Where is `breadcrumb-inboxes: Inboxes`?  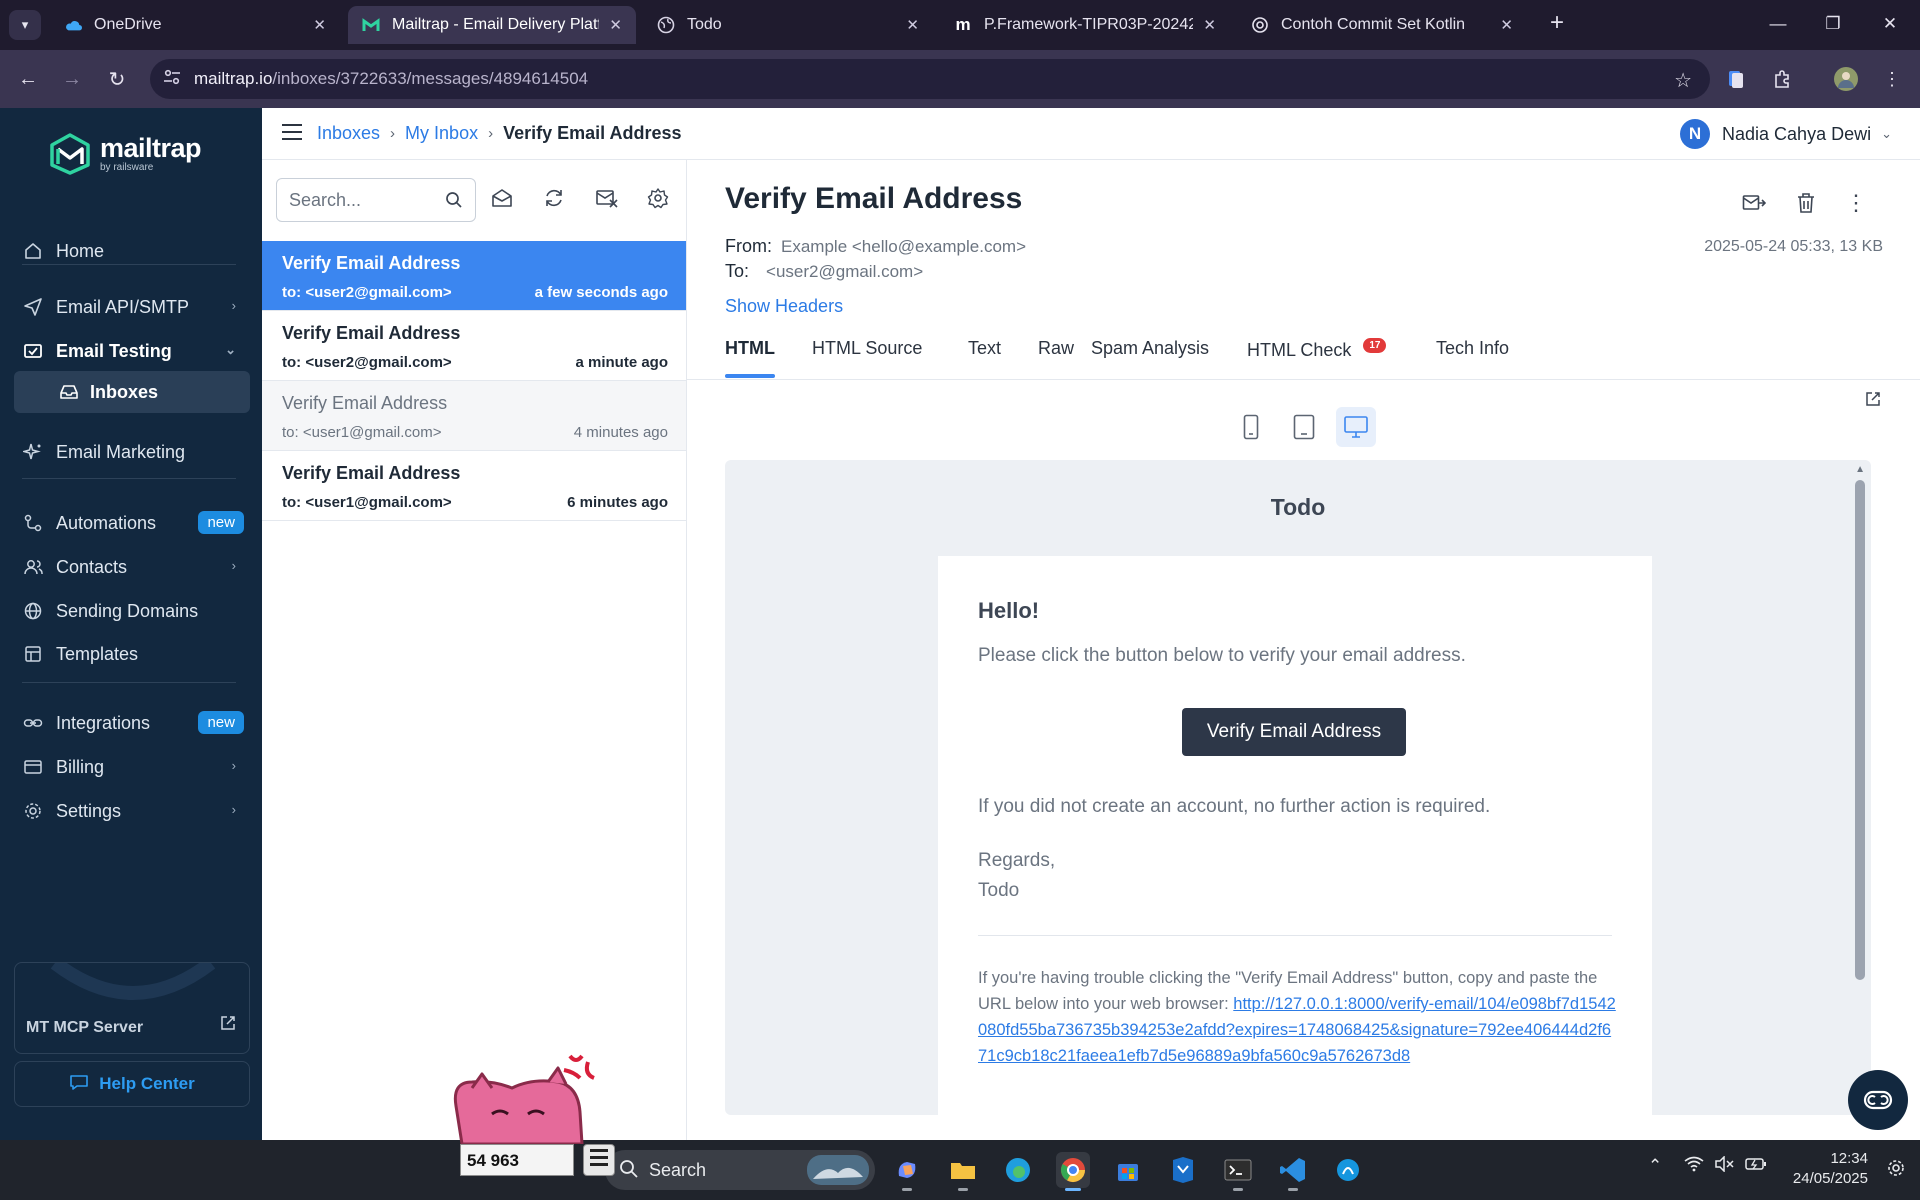
breadcrumb-inboxes: Inboxes is located at coordinates (348, 133).